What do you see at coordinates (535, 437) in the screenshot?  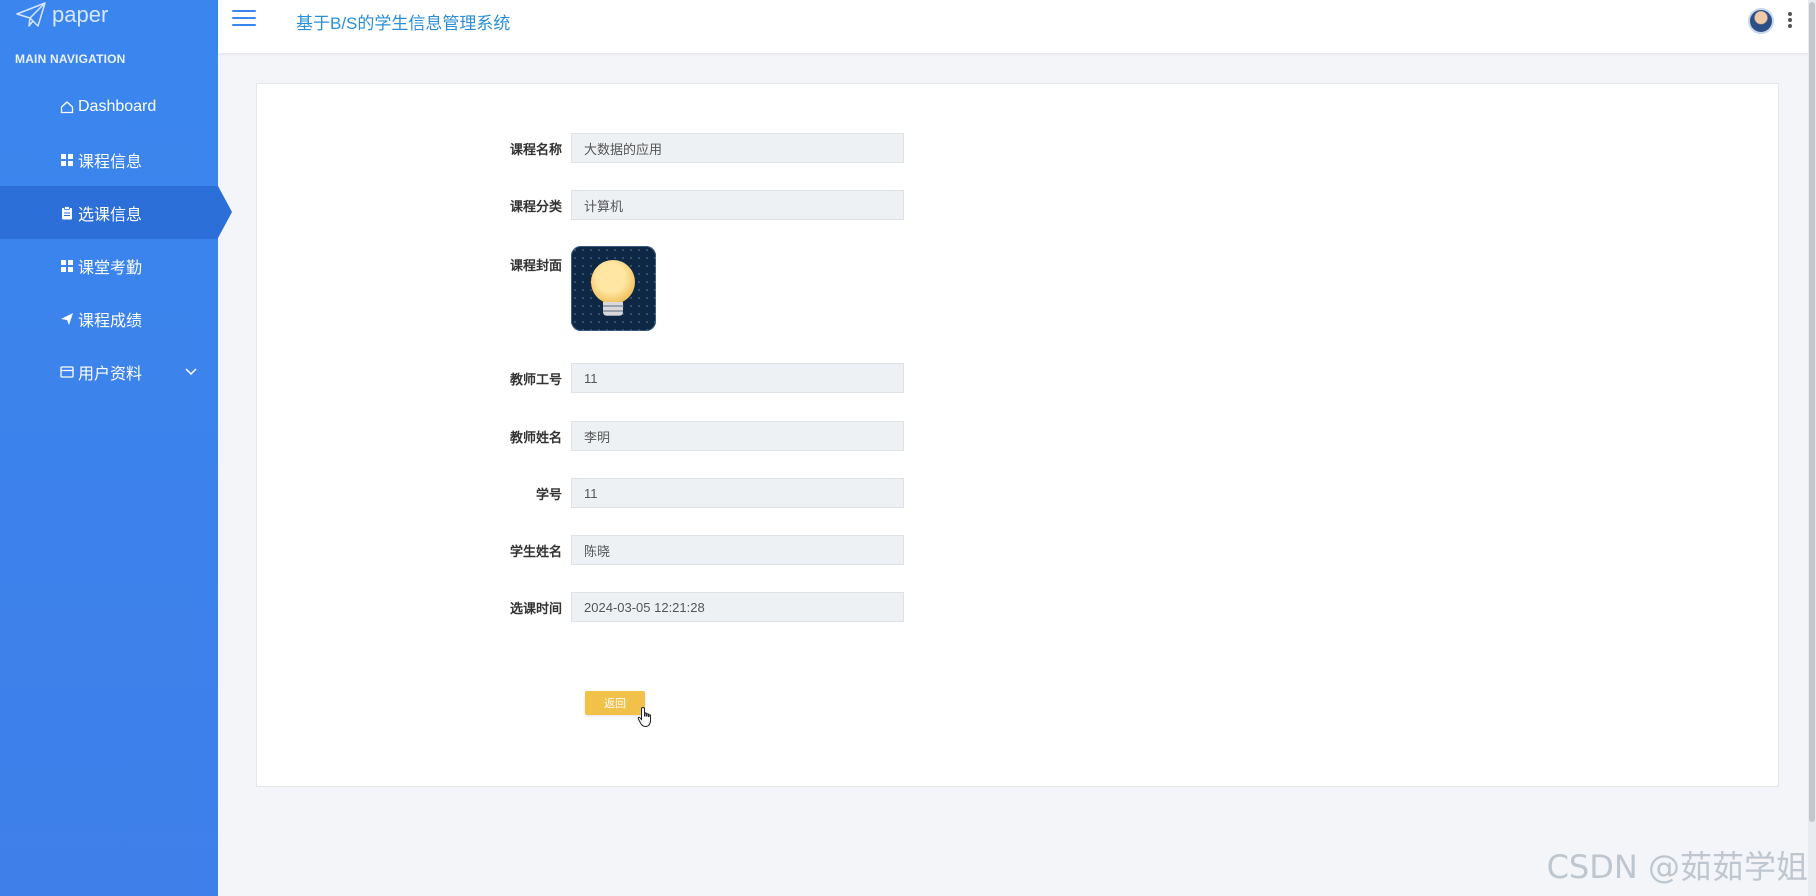 I see `field-label: 教师姓名` at bounding box center [535, 437].